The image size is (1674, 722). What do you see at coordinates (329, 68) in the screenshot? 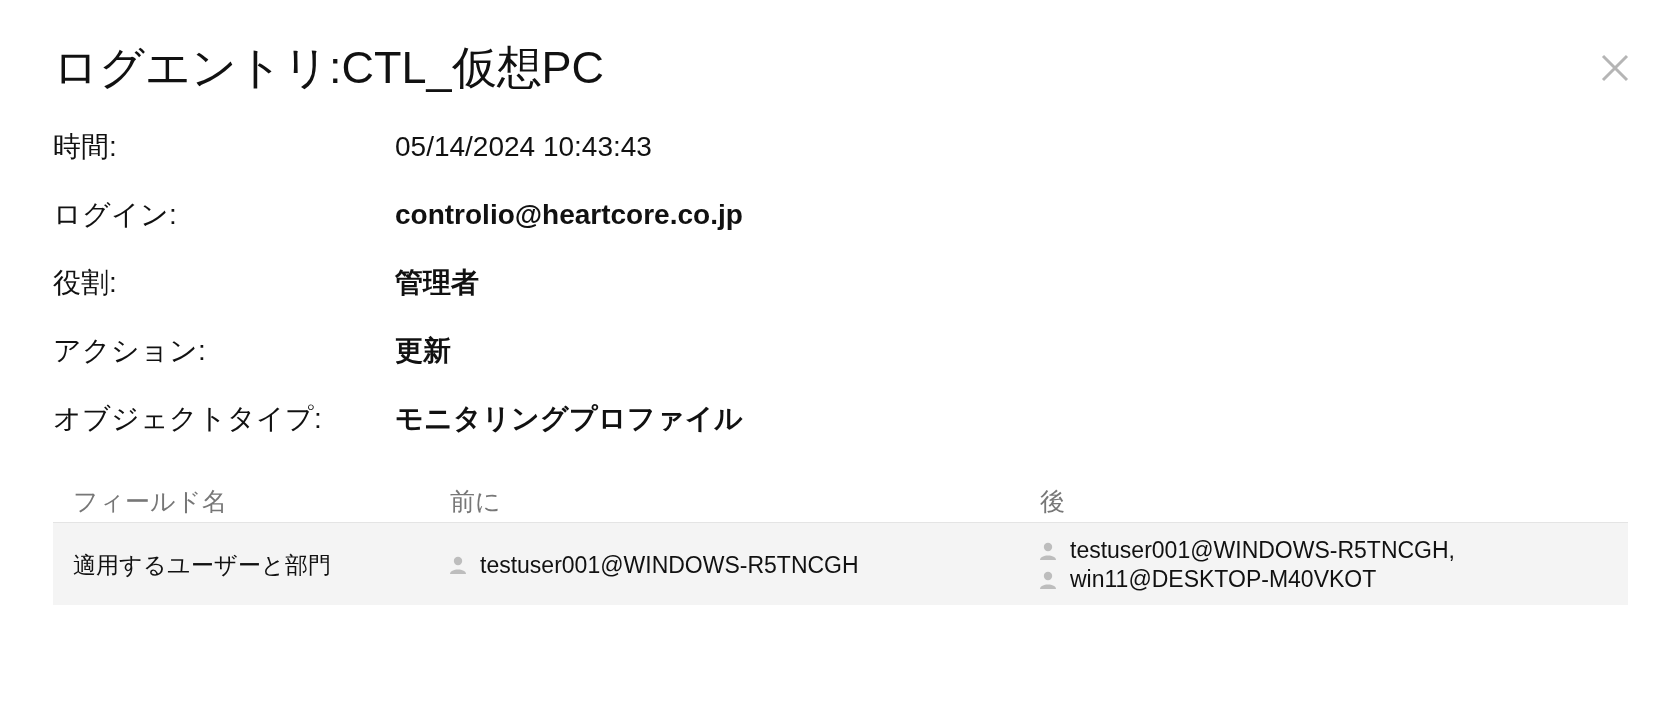
I see `dialog-title: ログエントリ:CTL_仮想PC` at bounding box center [329, 68].